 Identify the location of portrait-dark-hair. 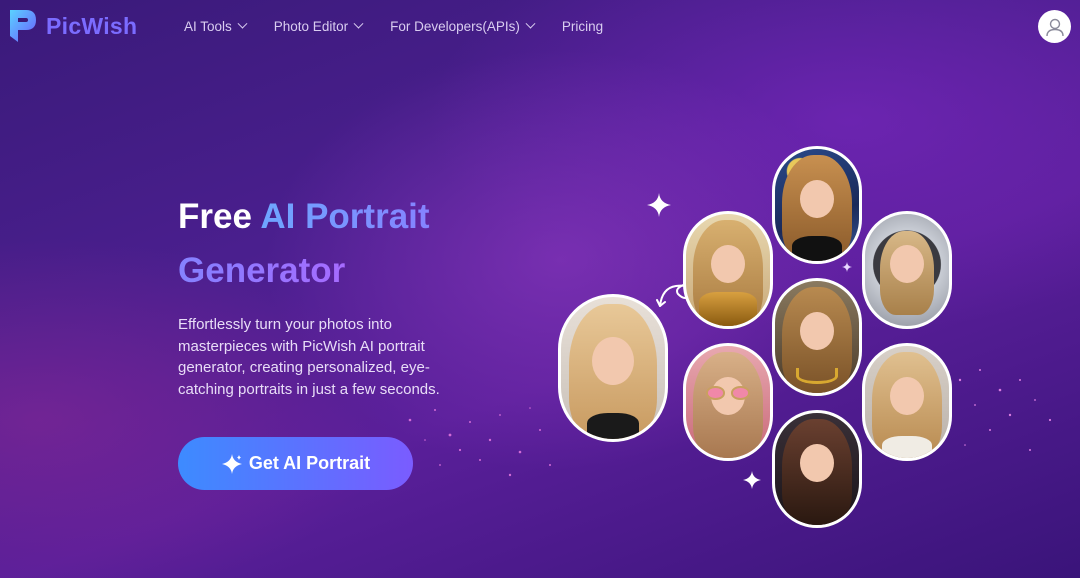
(817, 469).